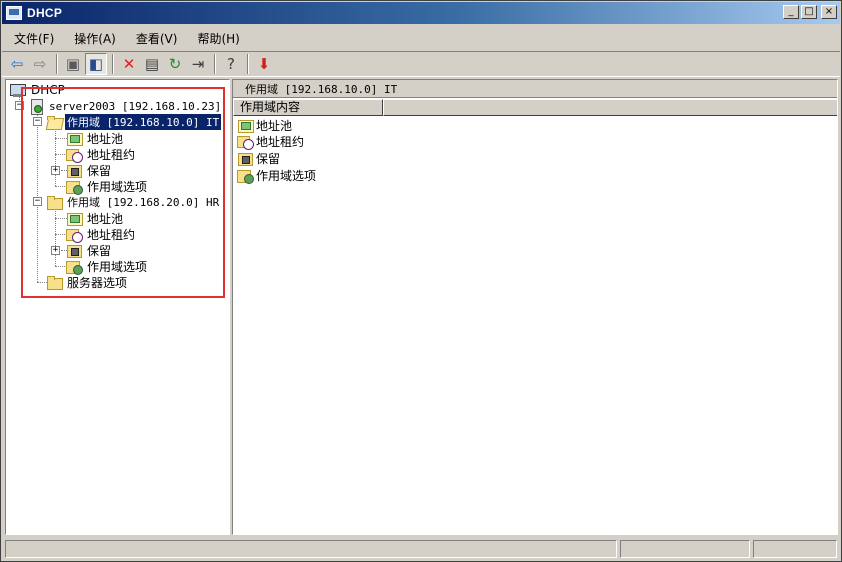 The image size is (842, 562). What do you see at coordinates (264, 125) in the screenshot?
I see `list-item-address-pool: 地址池` at bounding box center [264, 125].